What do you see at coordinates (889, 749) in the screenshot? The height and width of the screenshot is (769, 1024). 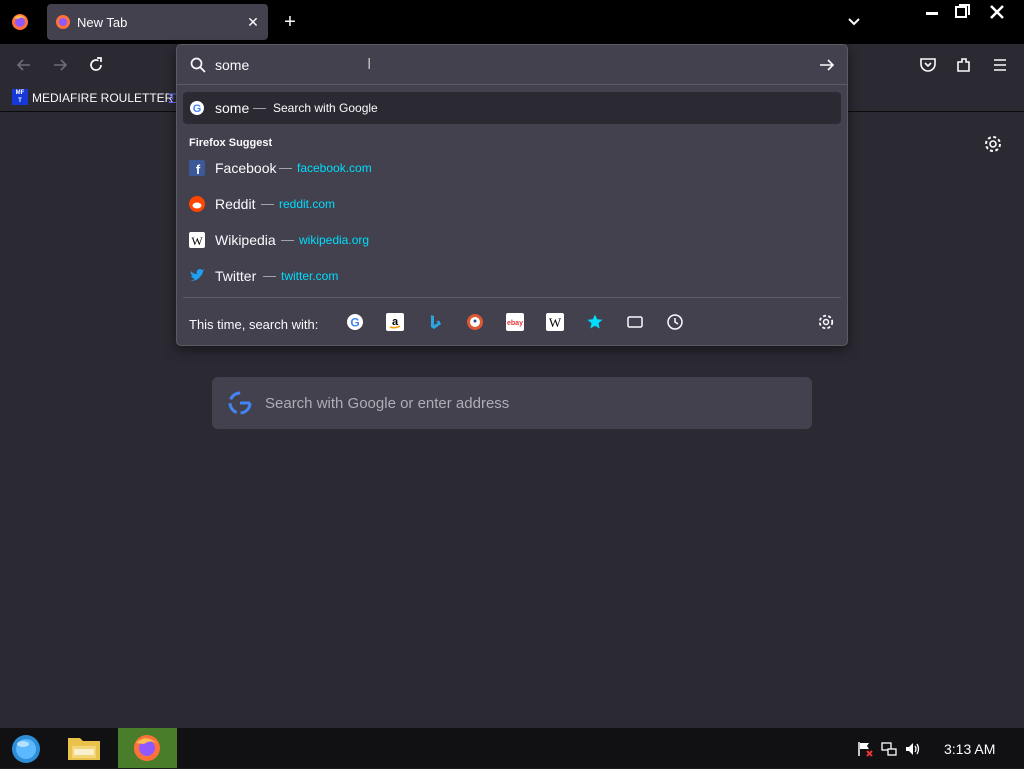 I see `network-icon` at bounding box center [889, 749].